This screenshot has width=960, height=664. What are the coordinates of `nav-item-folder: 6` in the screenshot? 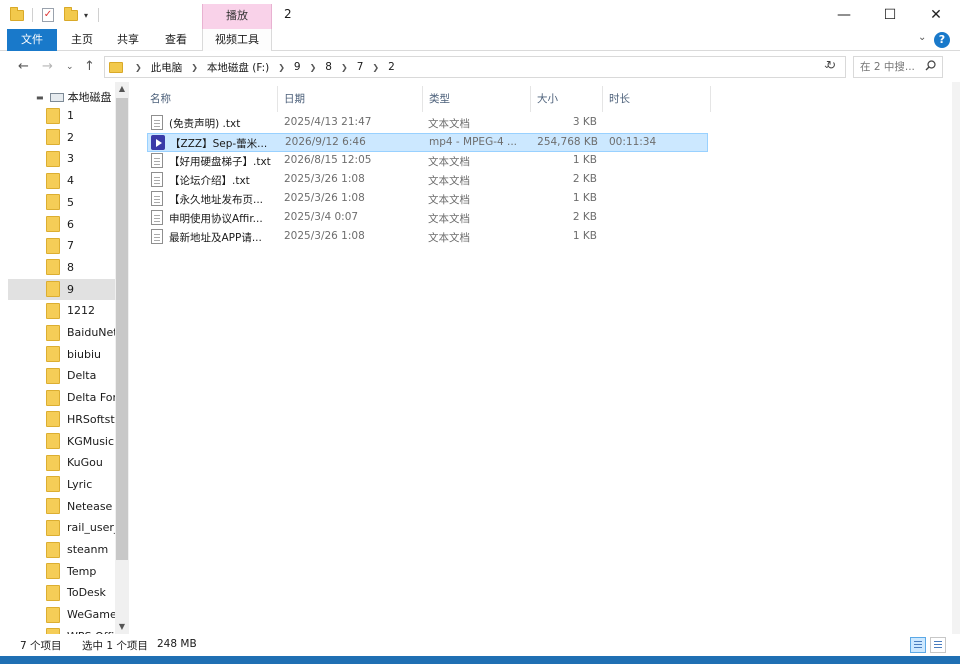 It's located at (61, 224).